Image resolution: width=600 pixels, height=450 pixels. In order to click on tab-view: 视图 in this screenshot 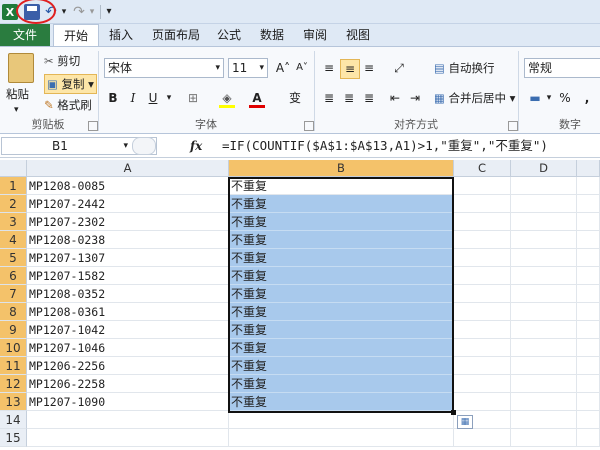, I will do `click(358, 35)`.